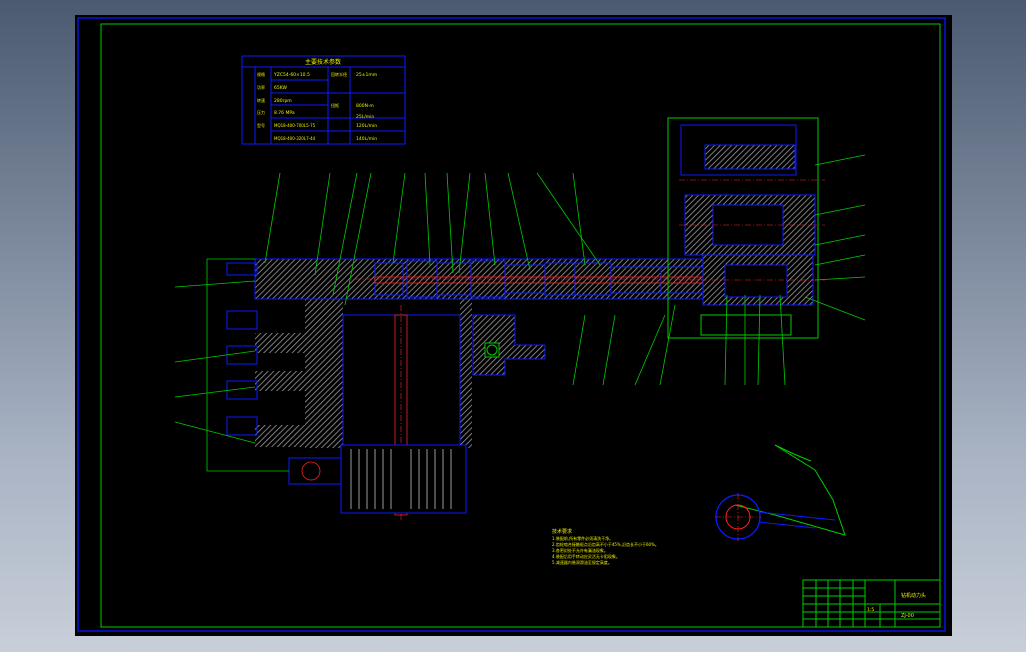 The height and width of the screenshot is (652, 1026). Describe the element at coordinates (261, 74) in the screenshot. I see `param-row-1-c1: 规格` at that location.